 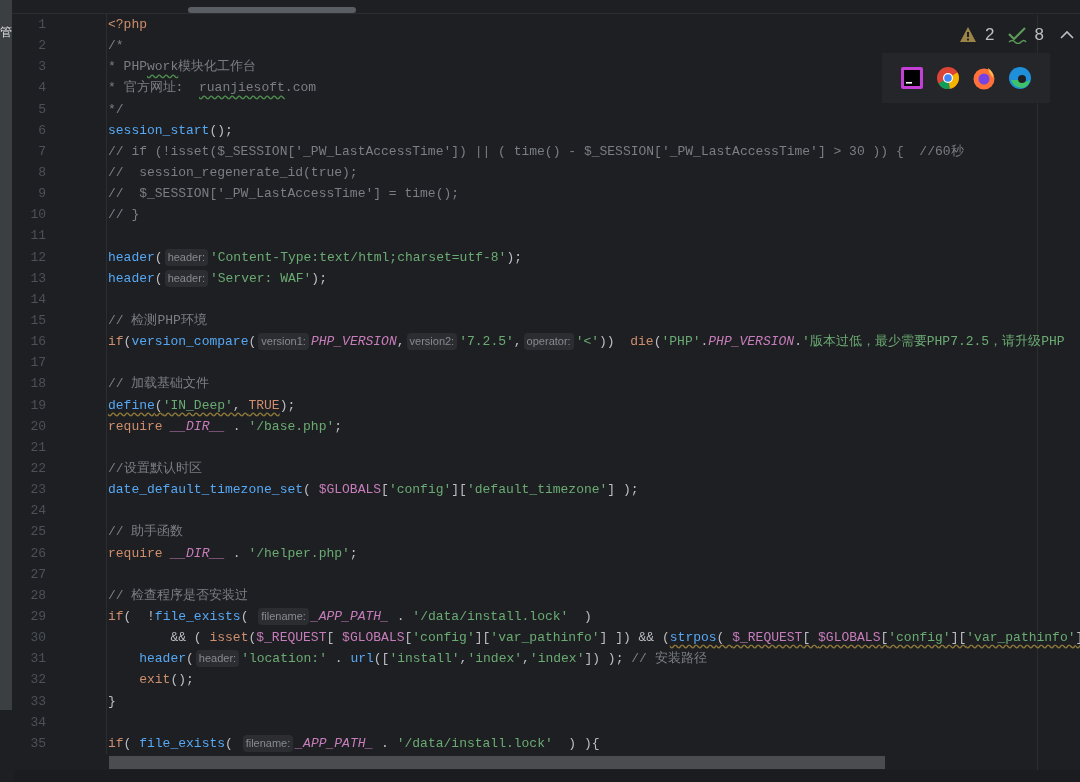 I want to click on code-text: require __DIR__ . '/base.php';, so click(x=225, y=426).